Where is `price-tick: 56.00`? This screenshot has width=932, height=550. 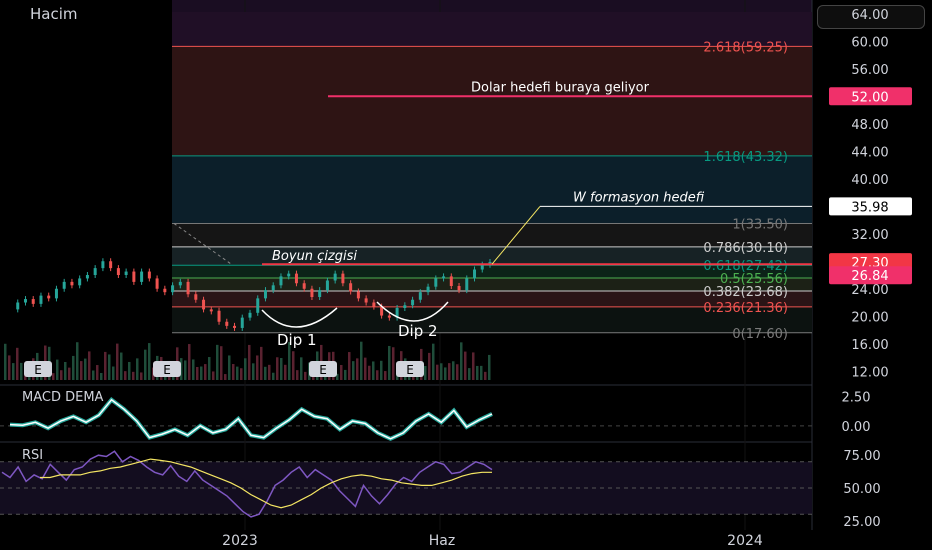
price-tick: 56.00 is located at coordinates (869, 70).